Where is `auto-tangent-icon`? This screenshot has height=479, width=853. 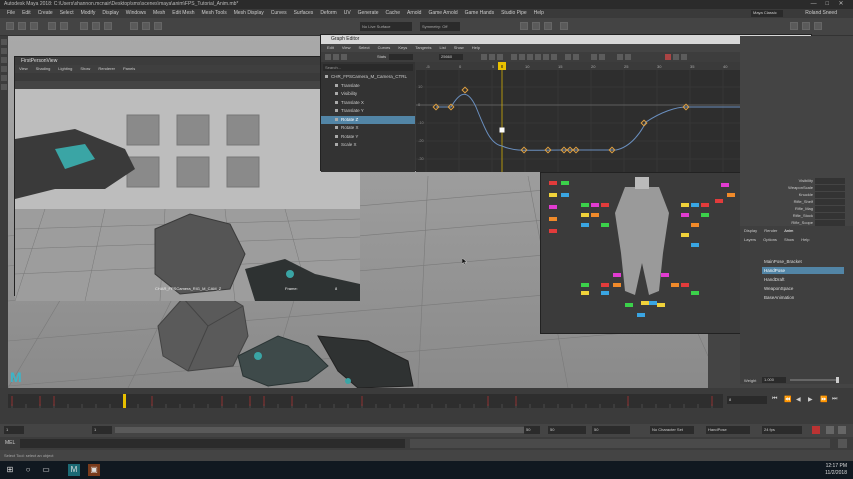
auto-tangent-icon is located at coordinates (514, 57).